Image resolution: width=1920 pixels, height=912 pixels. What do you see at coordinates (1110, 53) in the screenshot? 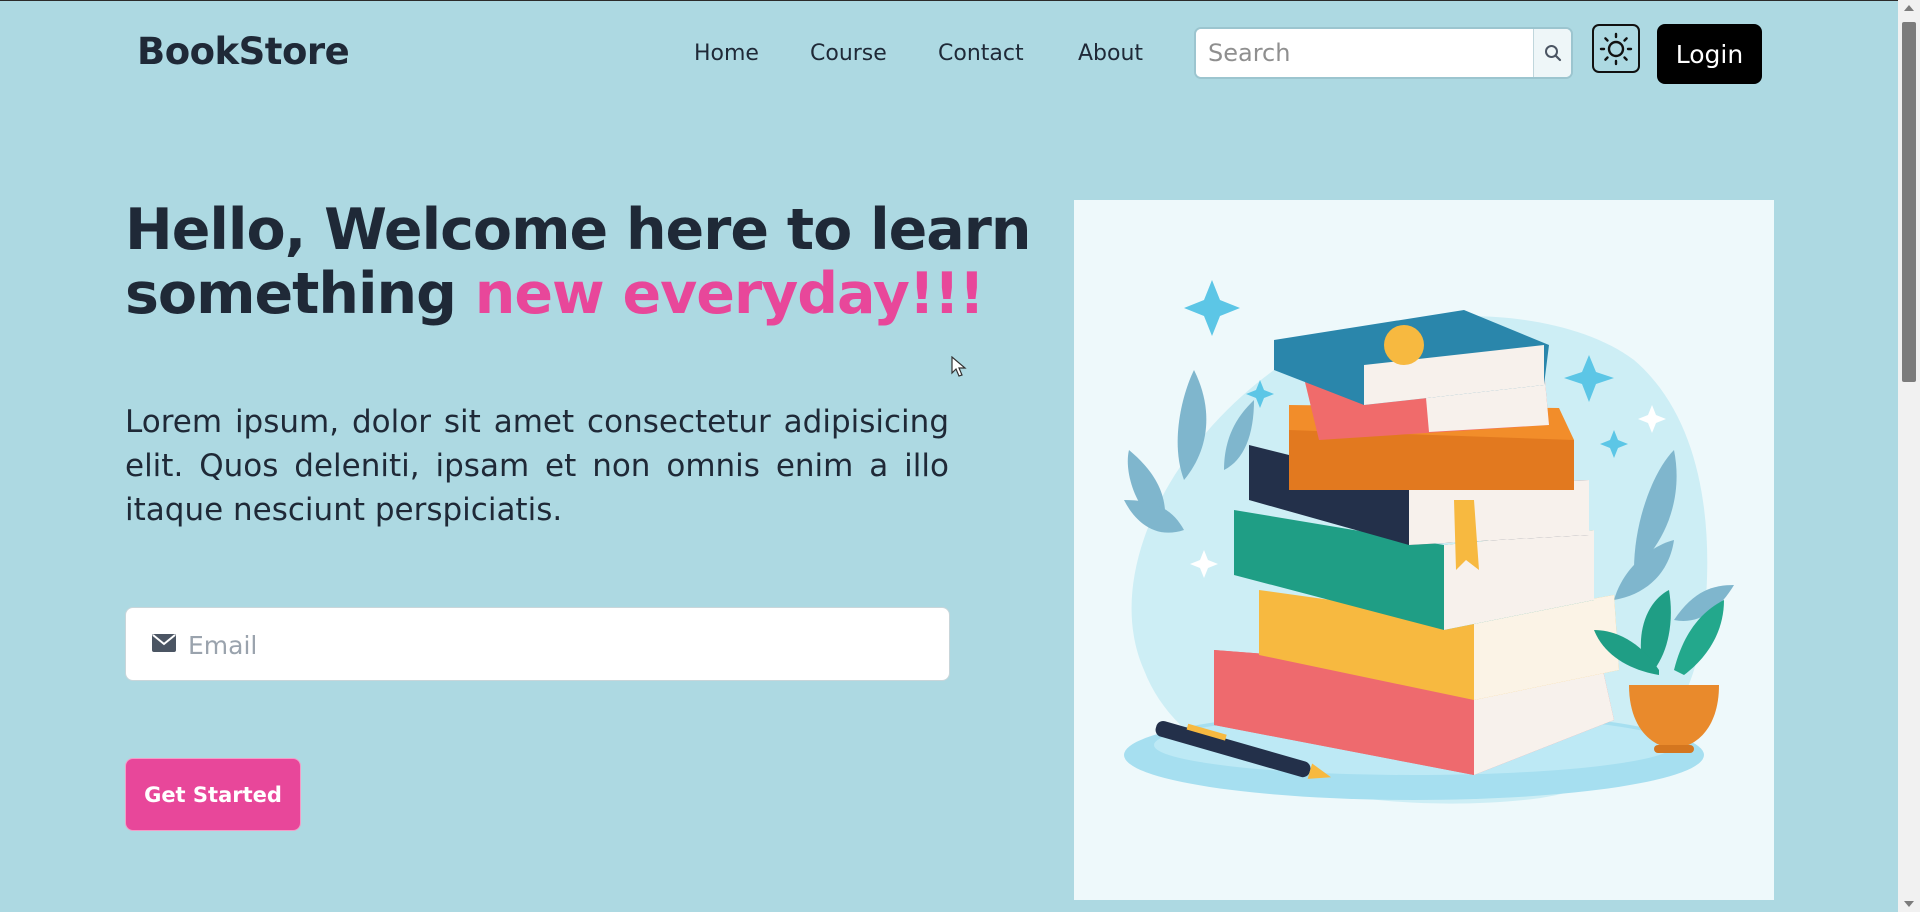
I see `nav-about: About` at bounding box center [1110, 53].